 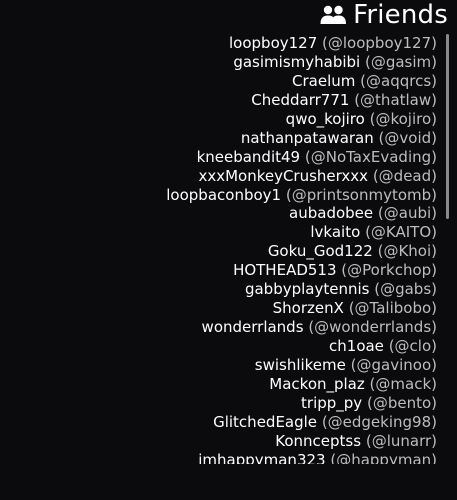 I want to click on friend-item: GlitchedEagle (@edgeking98), so click(x=222, y=422).